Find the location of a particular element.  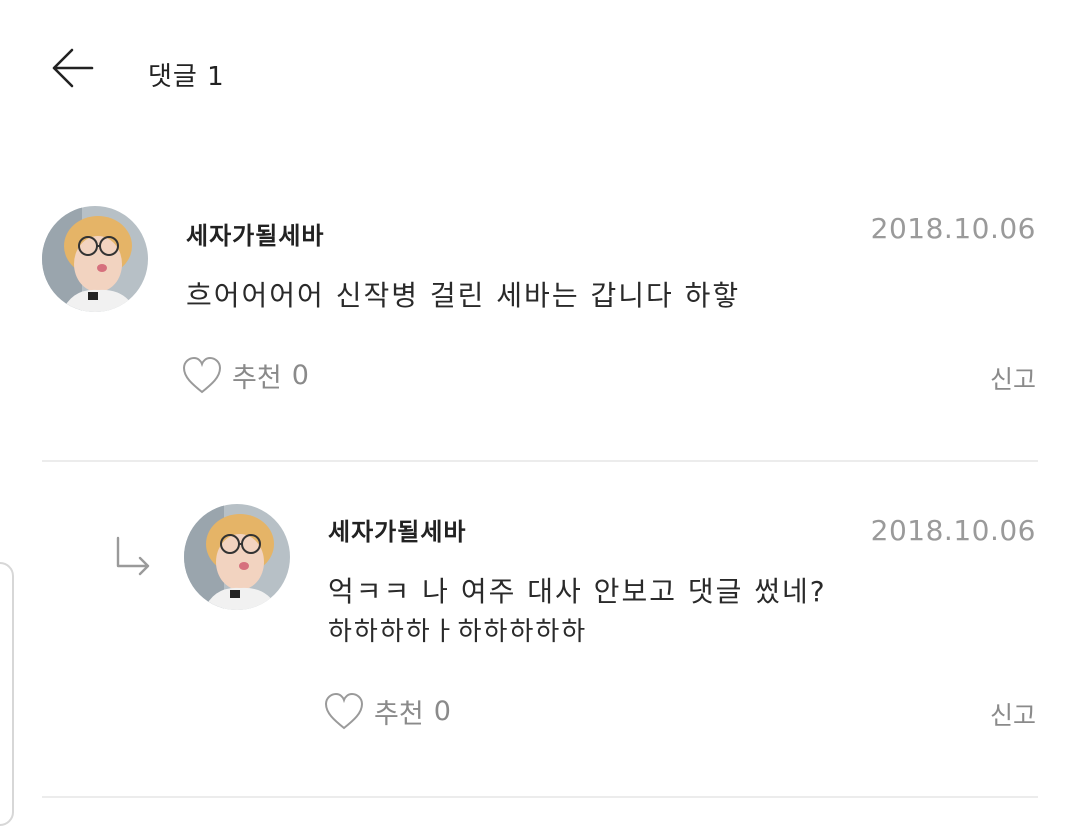

comment-text-line1: 억ㅋㅋ 나 여주 대사 안보고 댓글 썼네? is located at coordinates (577, 591).